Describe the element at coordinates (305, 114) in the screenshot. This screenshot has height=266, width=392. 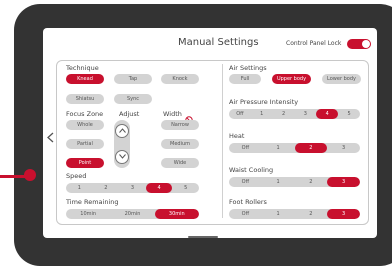
I see `air-pressure-3: 3` at that location.